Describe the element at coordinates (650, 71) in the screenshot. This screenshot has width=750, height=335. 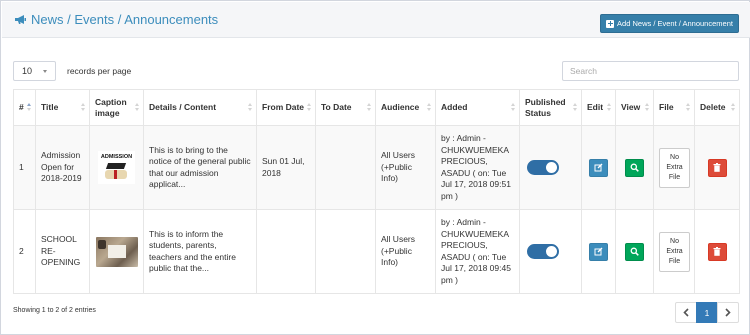
I see `search-input` at that location.